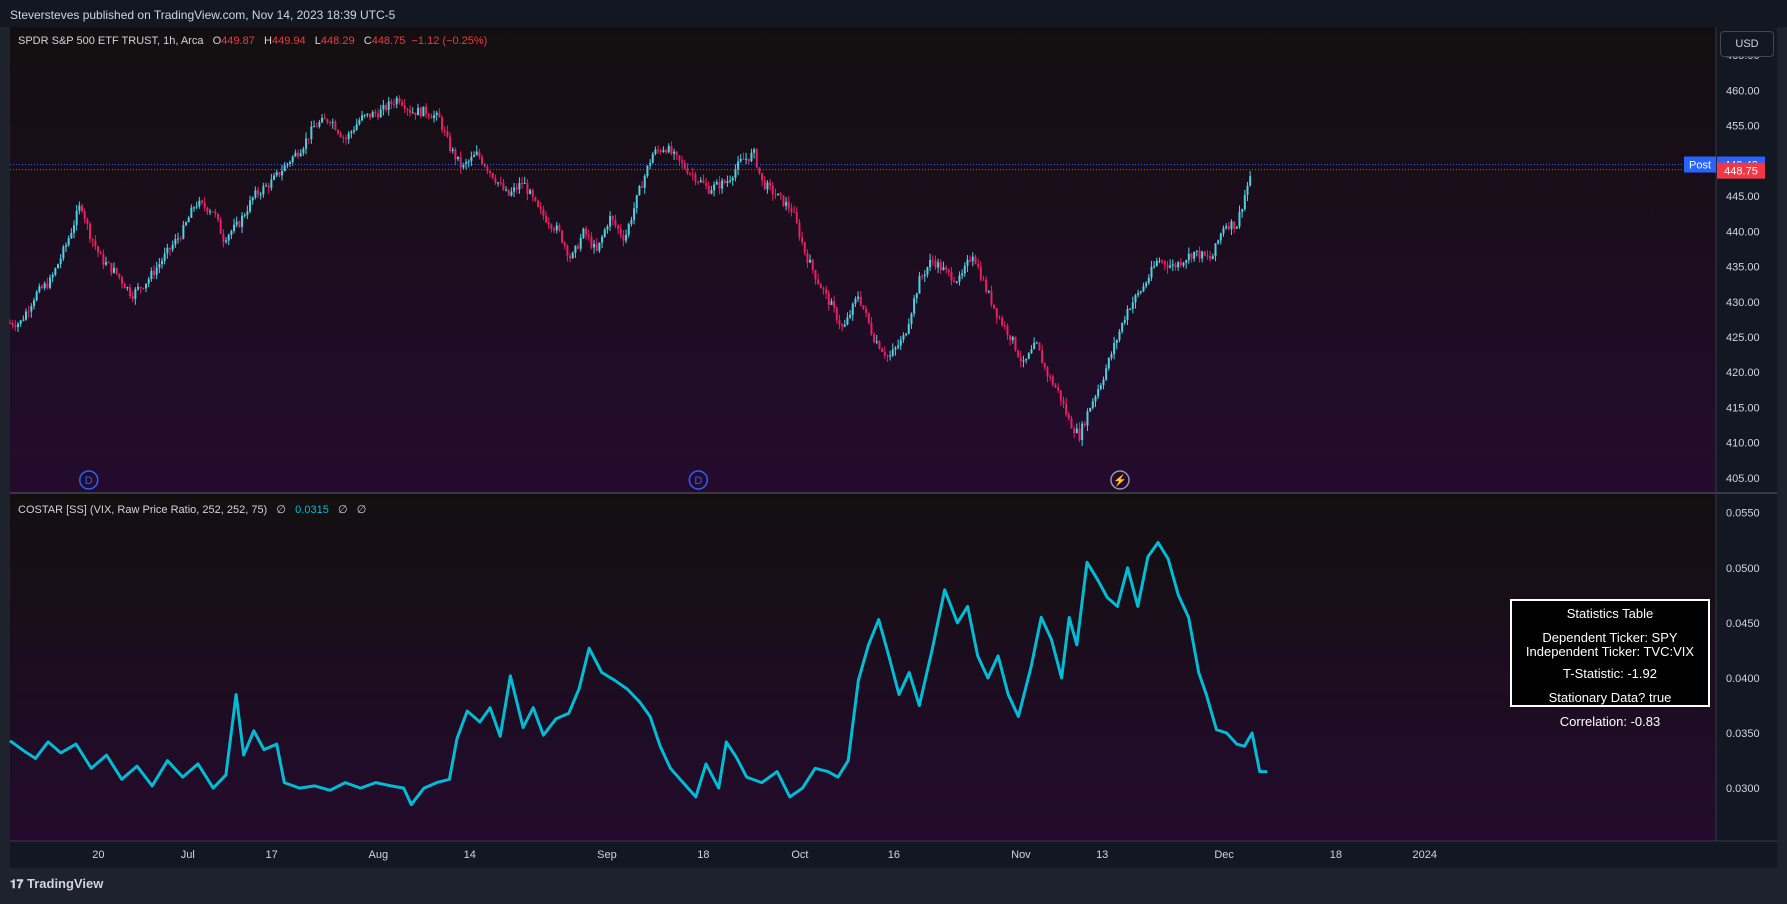 The height and width of the screenshot is (904, 1787). I want to click on symbol-name: SPDR S&P 500 ETF TRUST, 1h, Arca, so click(110, 41).